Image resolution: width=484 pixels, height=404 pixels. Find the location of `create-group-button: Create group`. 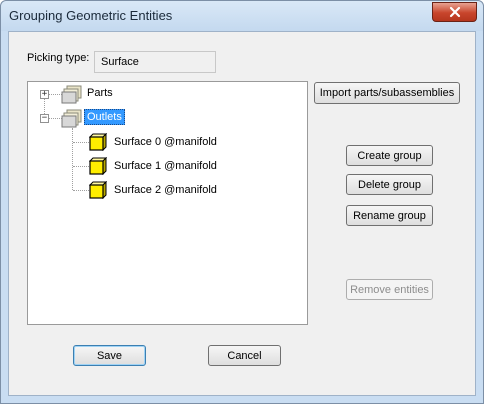

create-group-button: Create group is located at coordinates (389, 155).